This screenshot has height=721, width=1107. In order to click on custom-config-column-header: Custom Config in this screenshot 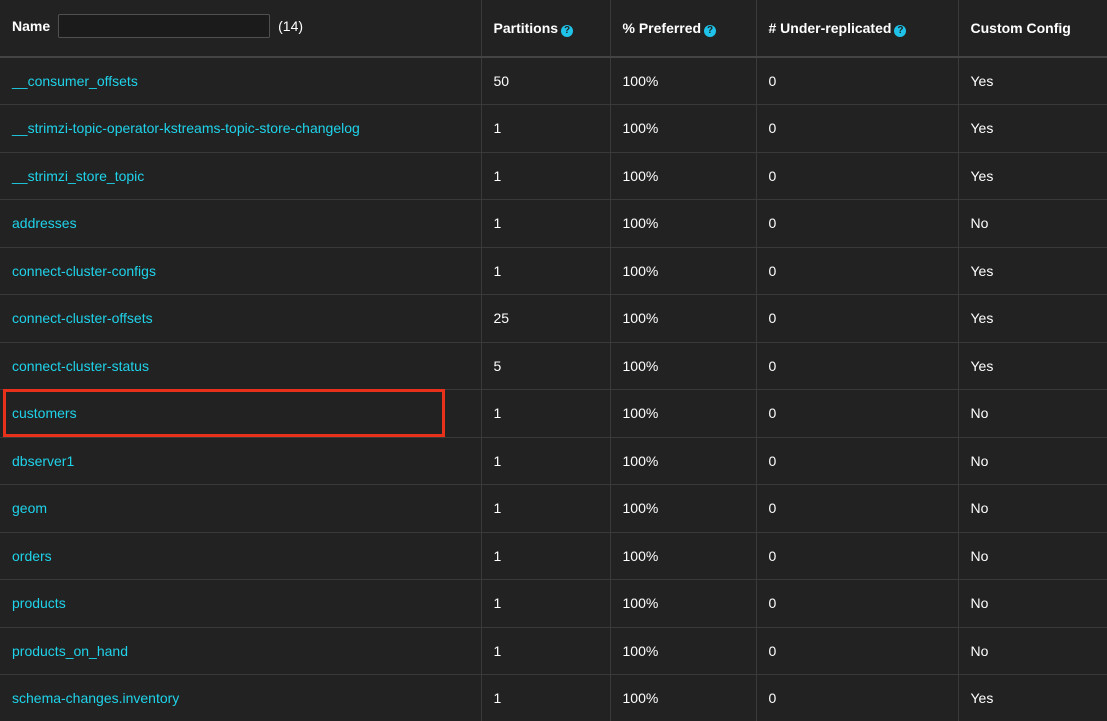, I will do `click(1032, 29)`.